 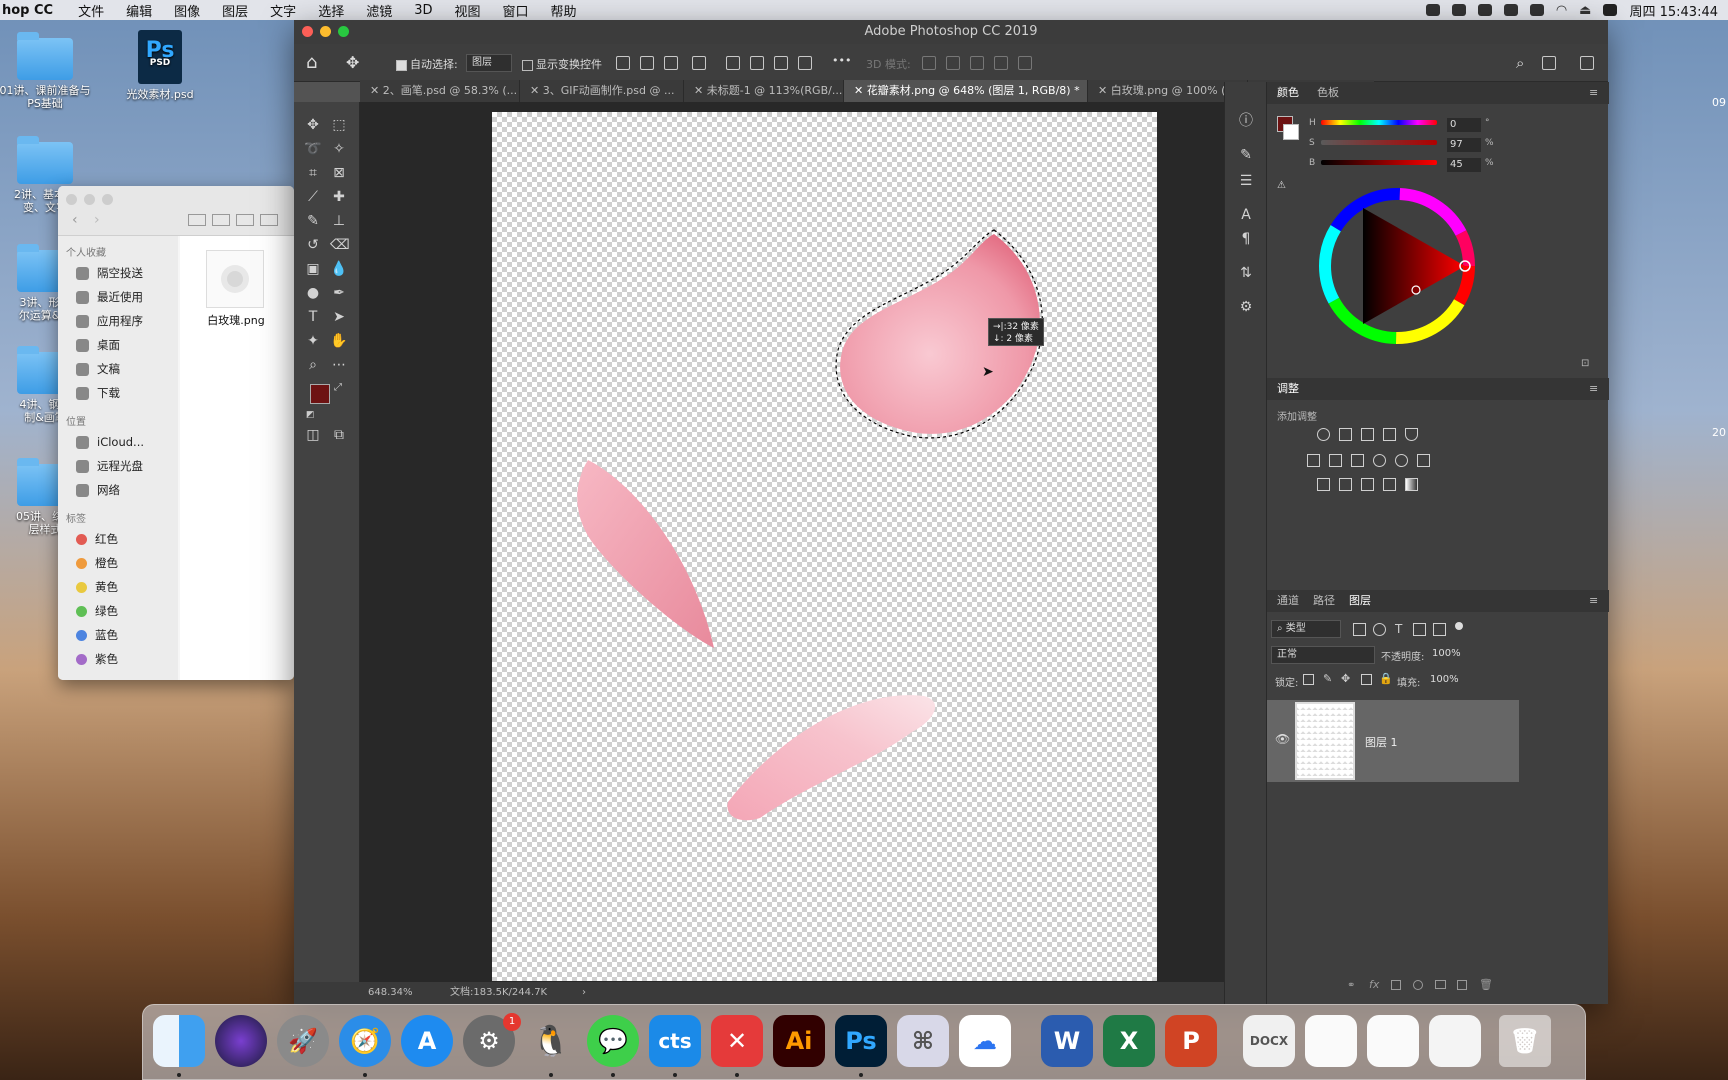 What do you see at coordinates (489, 63) in the screenshot?
I see `auto-select-target-select: 图层` at bounding box center [489, 63].